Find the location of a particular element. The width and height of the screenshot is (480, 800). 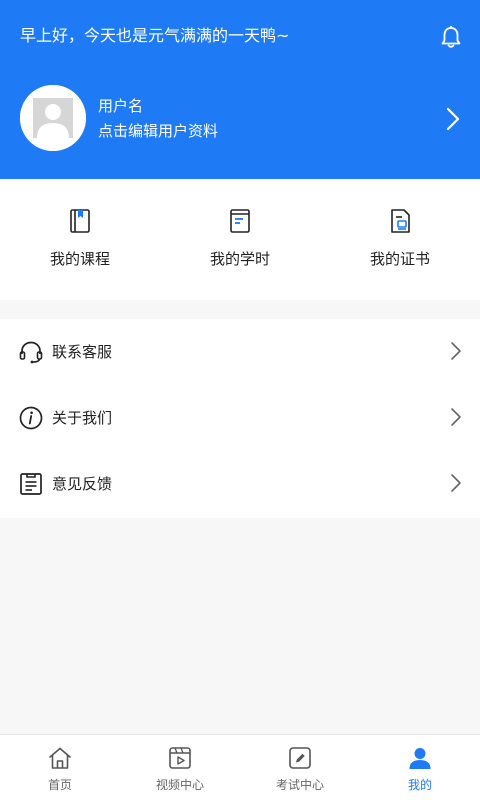

quick-link-label: 我的学时 is located at coordinates (239, 259).